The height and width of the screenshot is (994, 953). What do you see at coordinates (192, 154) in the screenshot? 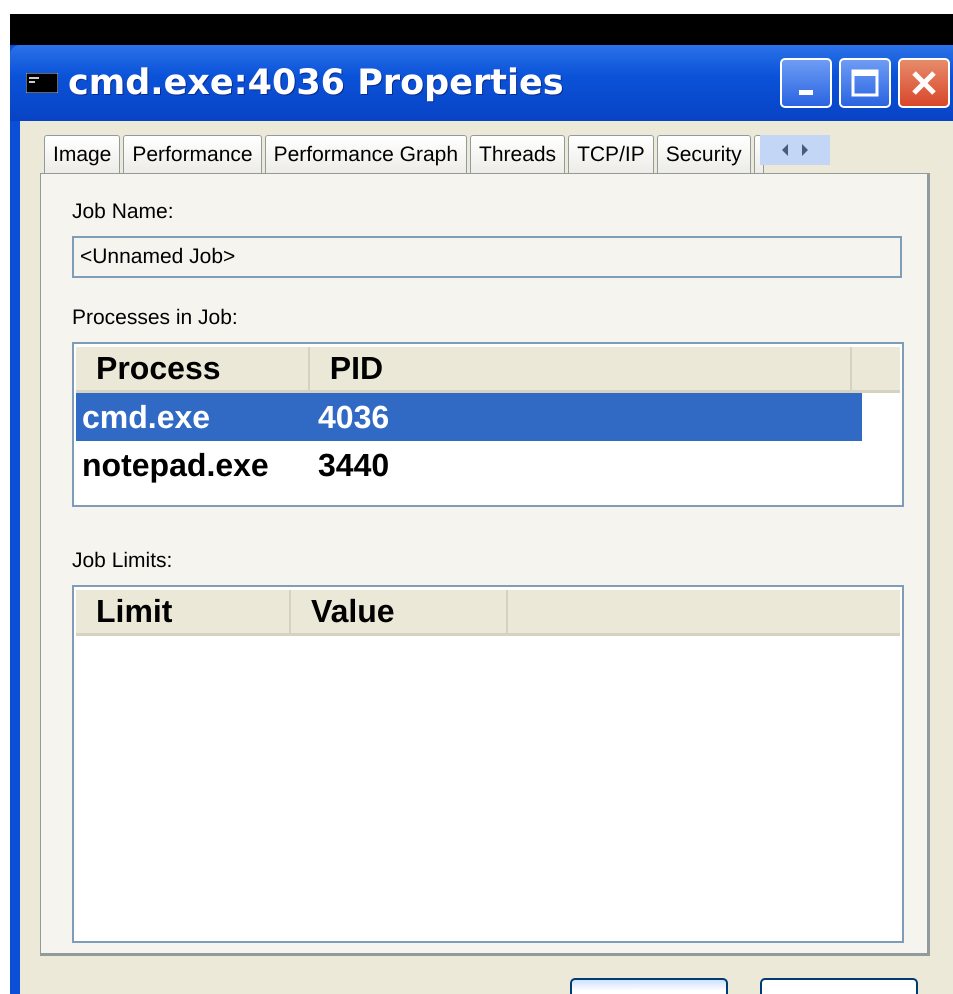
I see `tab: Performance` at bounding box center [192, 154].